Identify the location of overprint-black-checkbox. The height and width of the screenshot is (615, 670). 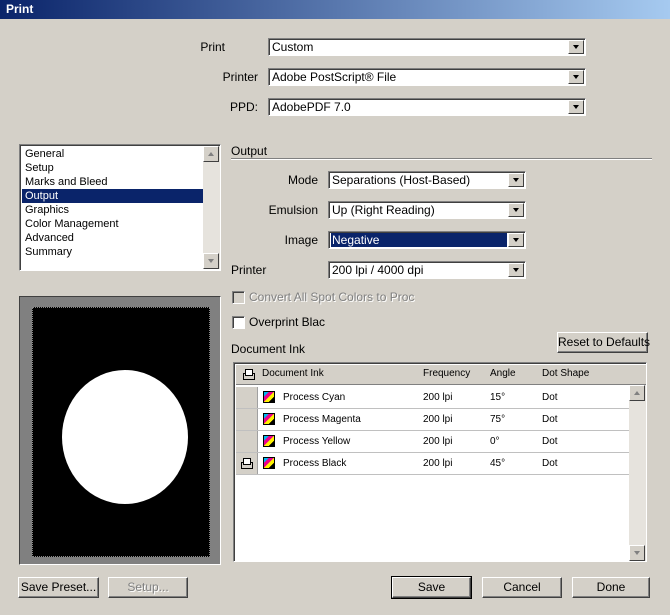
(238, 322).